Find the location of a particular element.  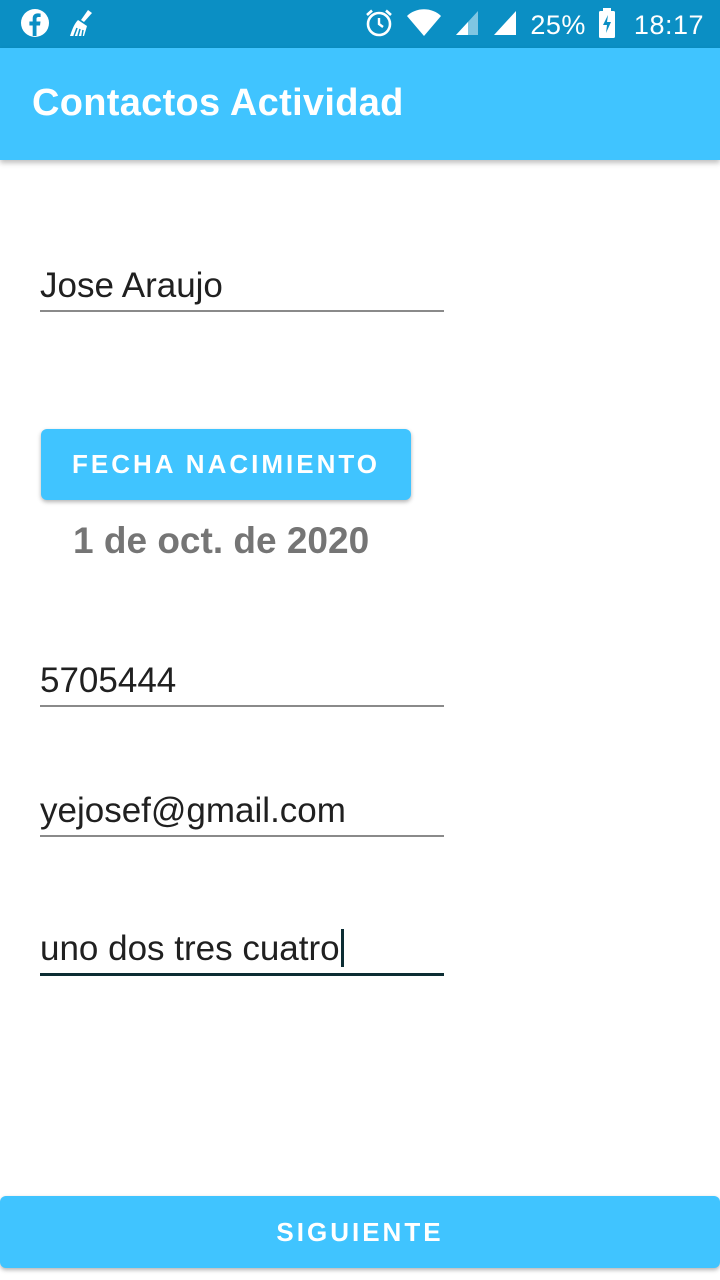

facebook-icon is located at coordinates (35, 25).